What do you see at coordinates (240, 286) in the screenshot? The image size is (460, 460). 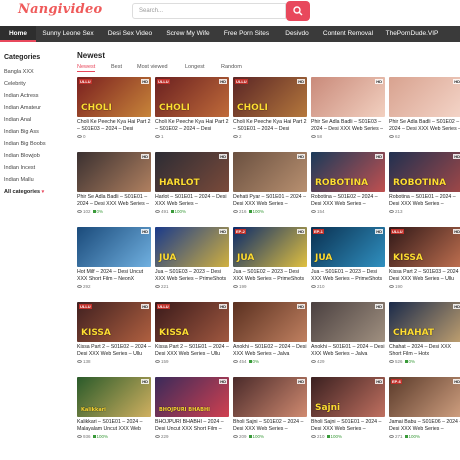 I see `video-meta: 199` at bounding box center [240, 286].